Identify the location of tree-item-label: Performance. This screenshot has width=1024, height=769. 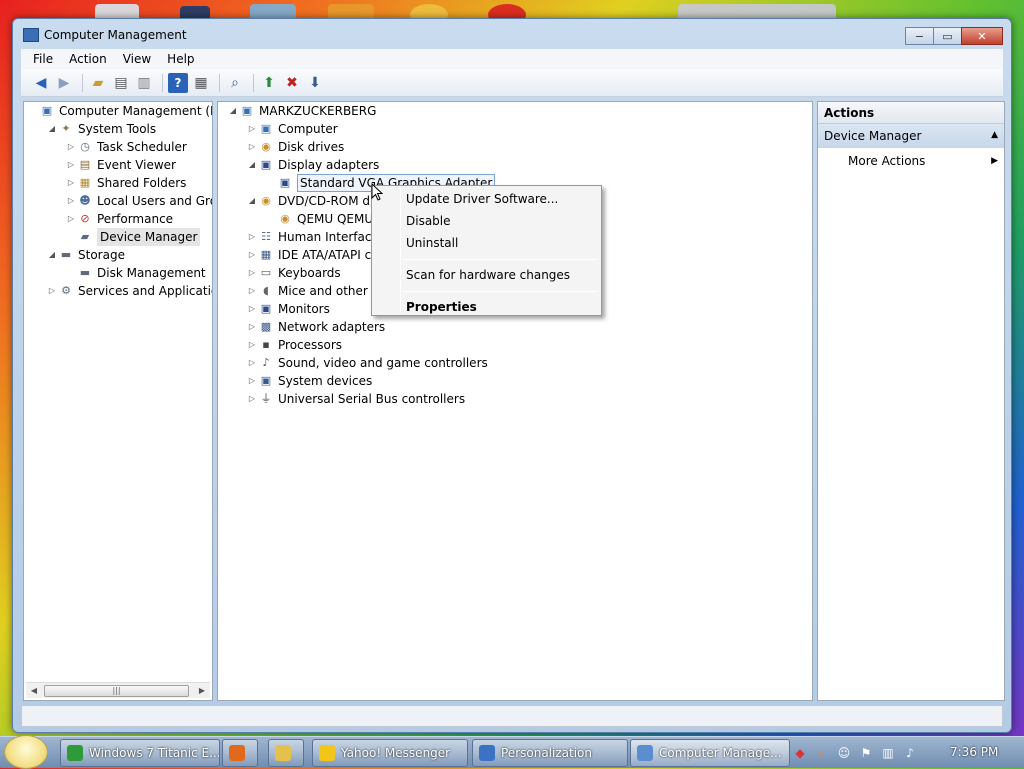
(135, 219).